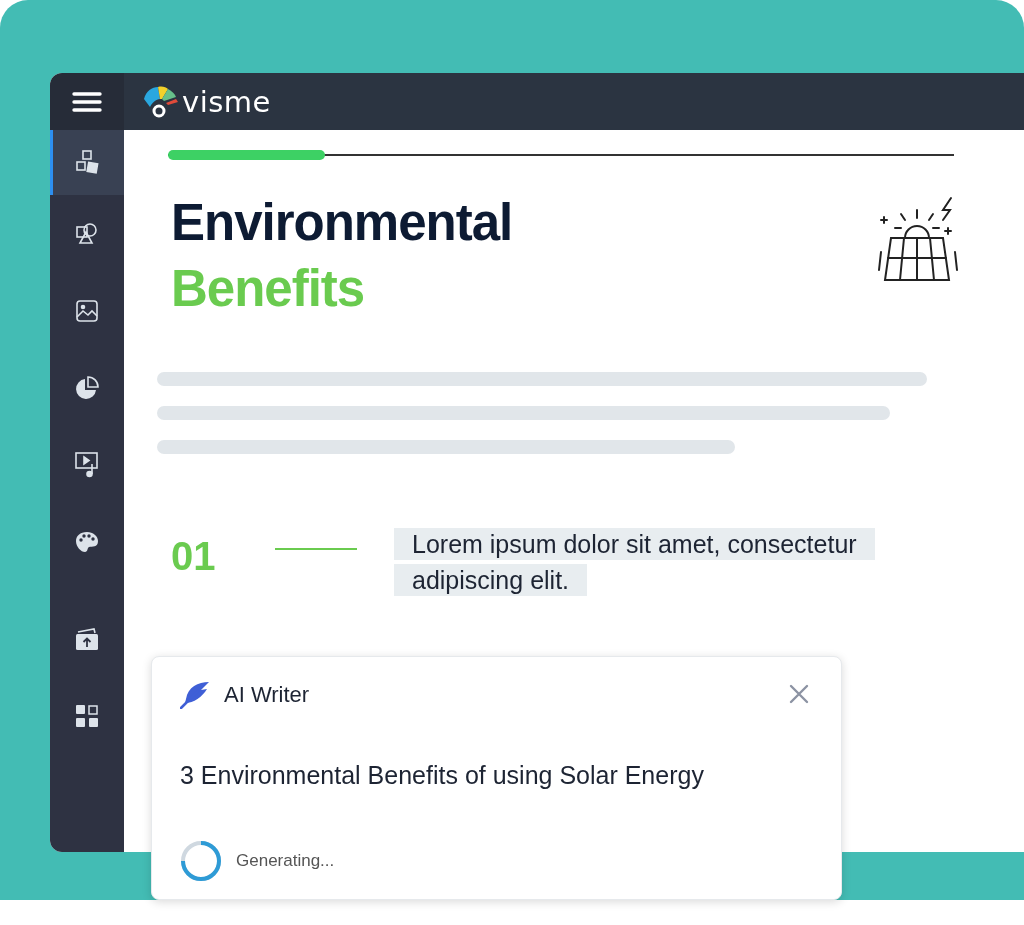  I want to click on sidebar-item, so click(87, 162).